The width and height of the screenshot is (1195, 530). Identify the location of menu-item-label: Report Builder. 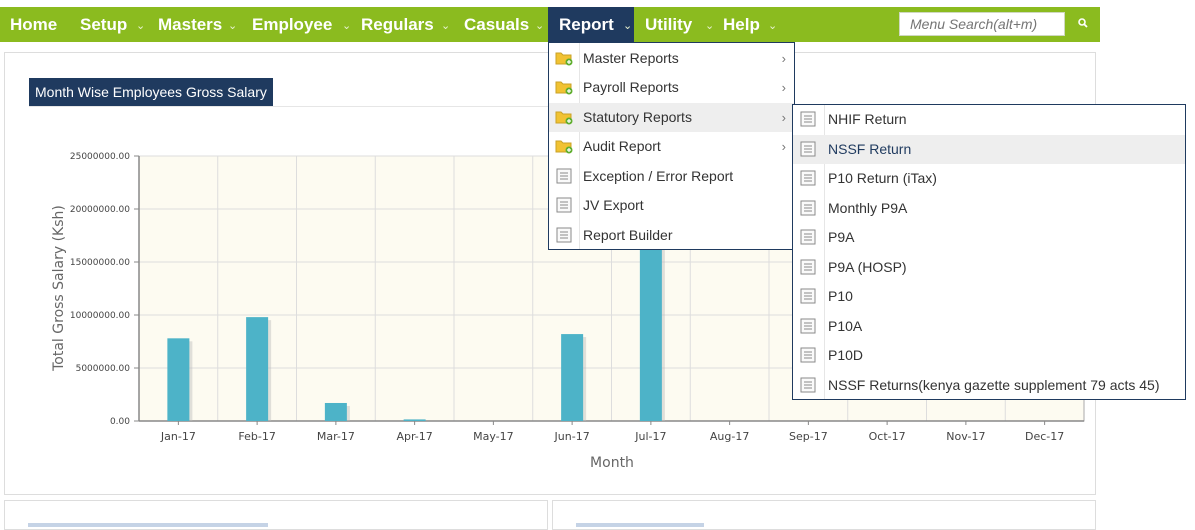
(628, 234).